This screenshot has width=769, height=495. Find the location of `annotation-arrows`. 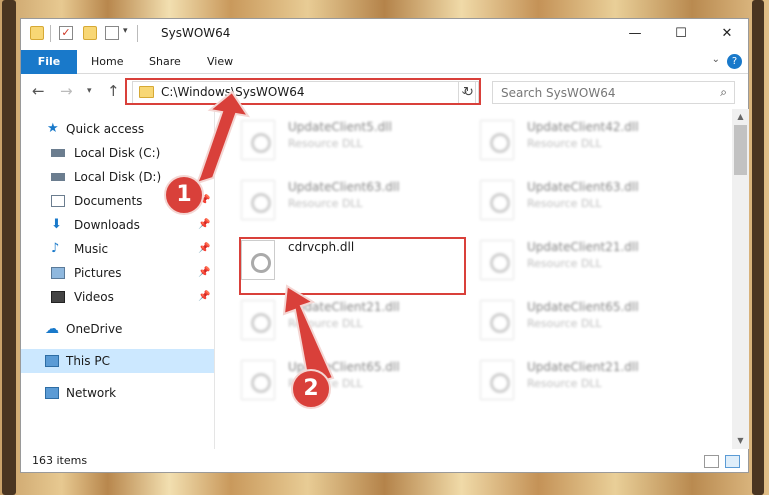

annotation-arrows is located at coordinates (265, 239).